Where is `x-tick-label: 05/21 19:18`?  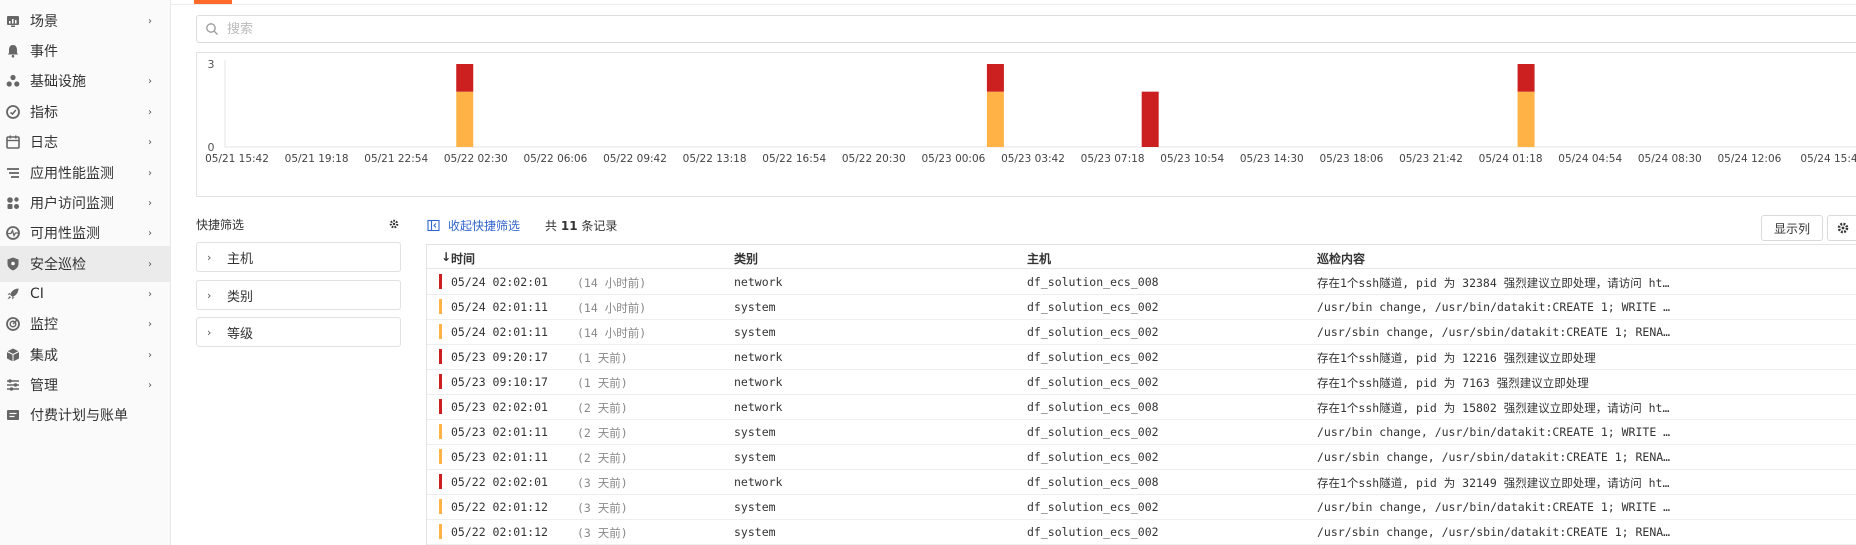
x-tick-label: 05/21 19:18 is located at coordinates (317, 159).